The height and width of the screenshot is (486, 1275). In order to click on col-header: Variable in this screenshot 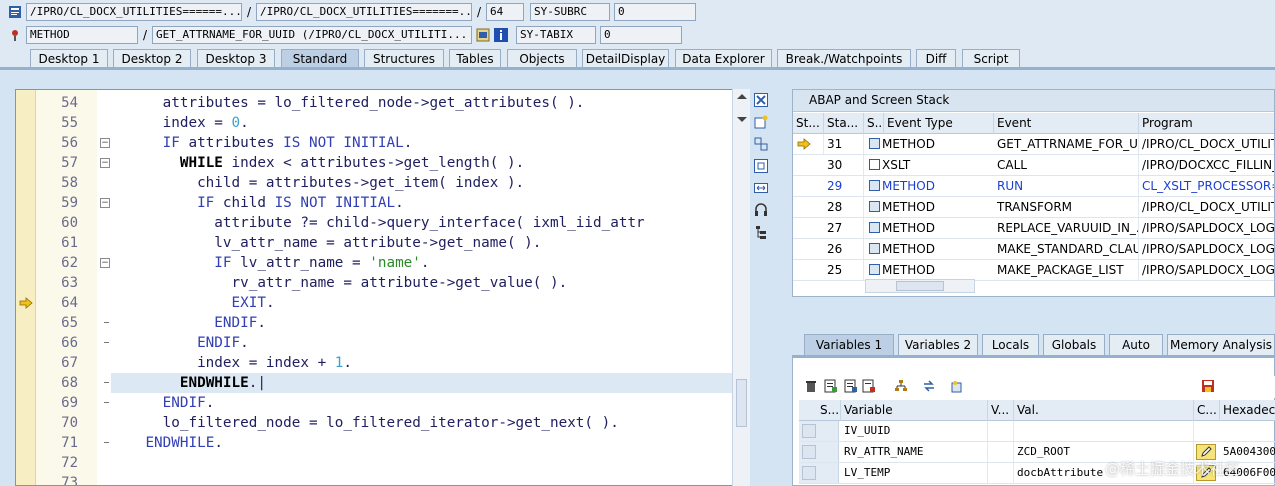, I will do `click(914, 410)`.